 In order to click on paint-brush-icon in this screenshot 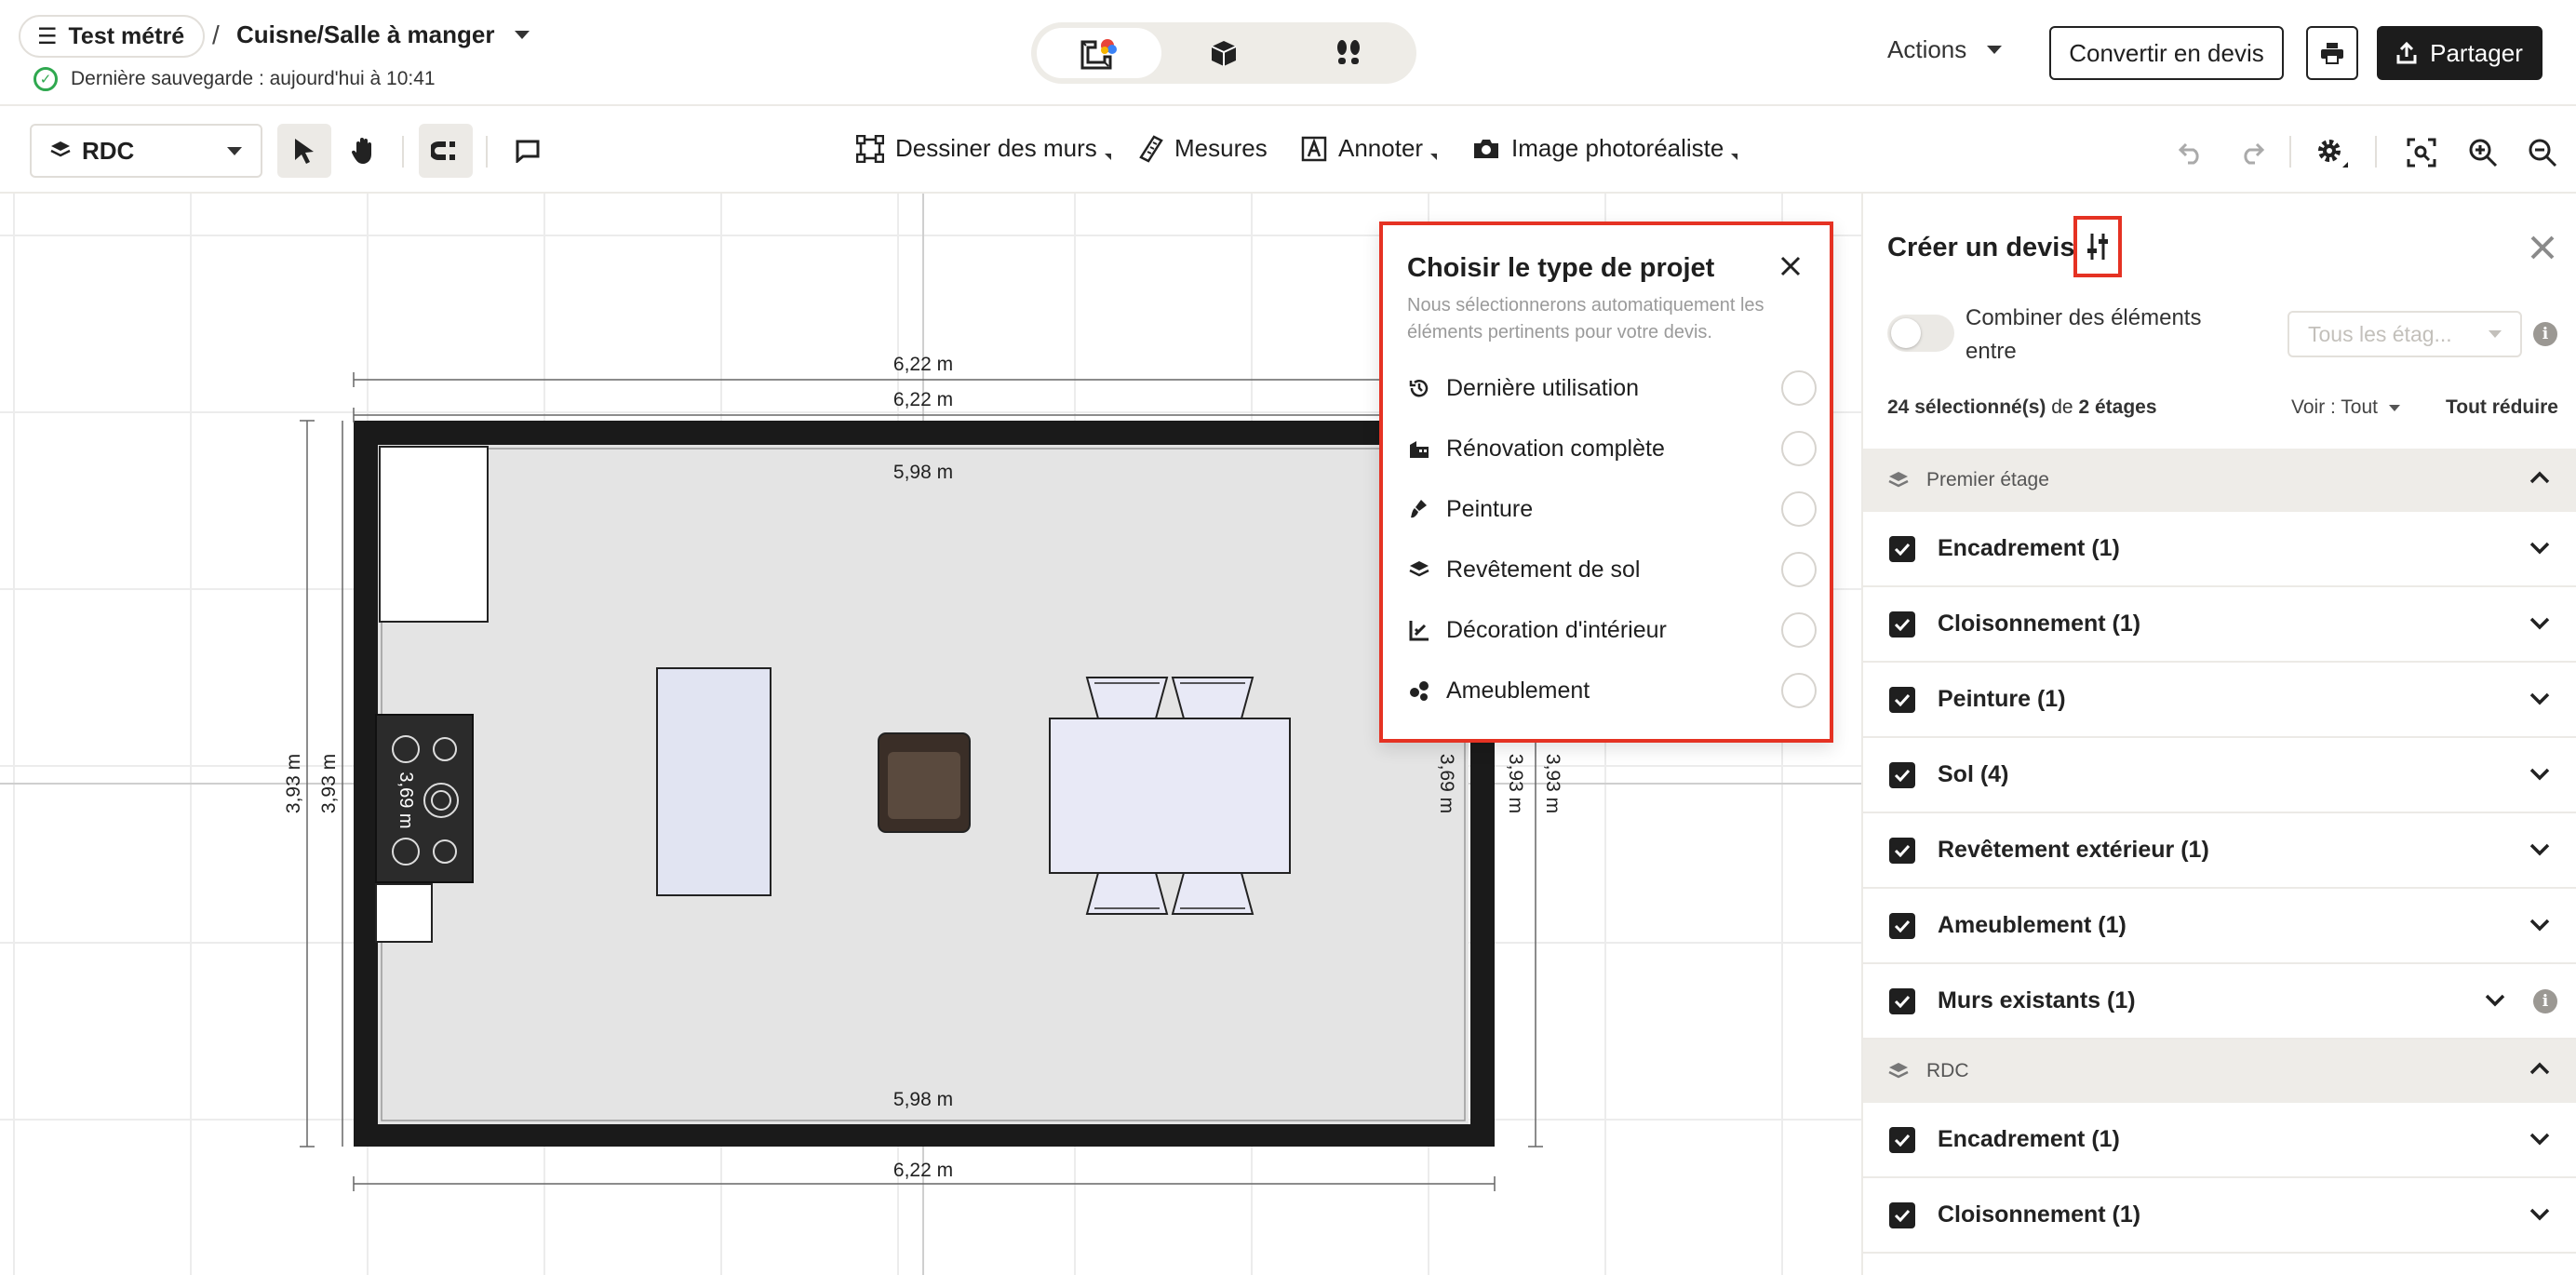, I will do `click(1419, 509)`.